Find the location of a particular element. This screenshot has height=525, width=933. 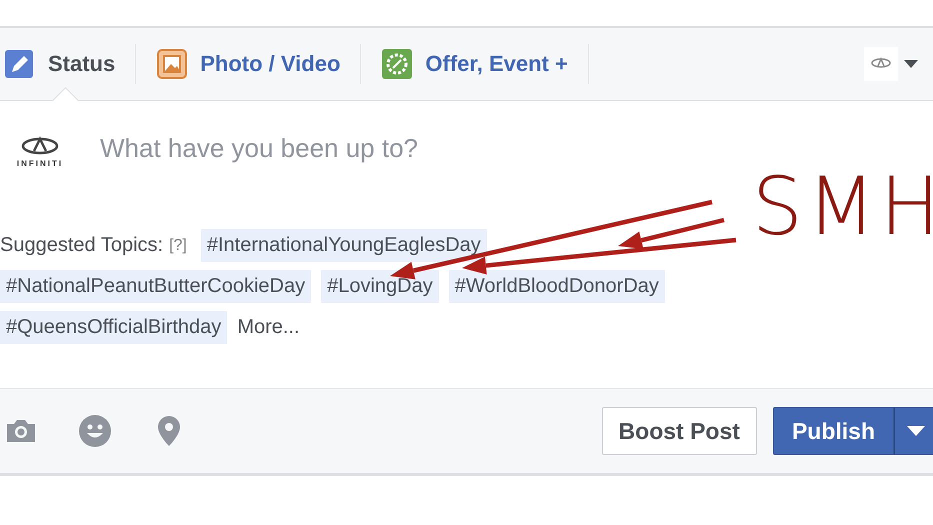

publish-button: Publish is located at coordinates (833, 431).